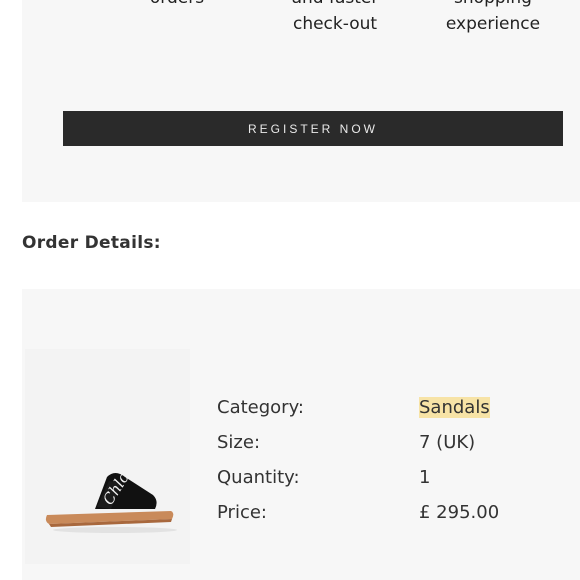  I want to click on product-image: Chlo, so click(107, 456).